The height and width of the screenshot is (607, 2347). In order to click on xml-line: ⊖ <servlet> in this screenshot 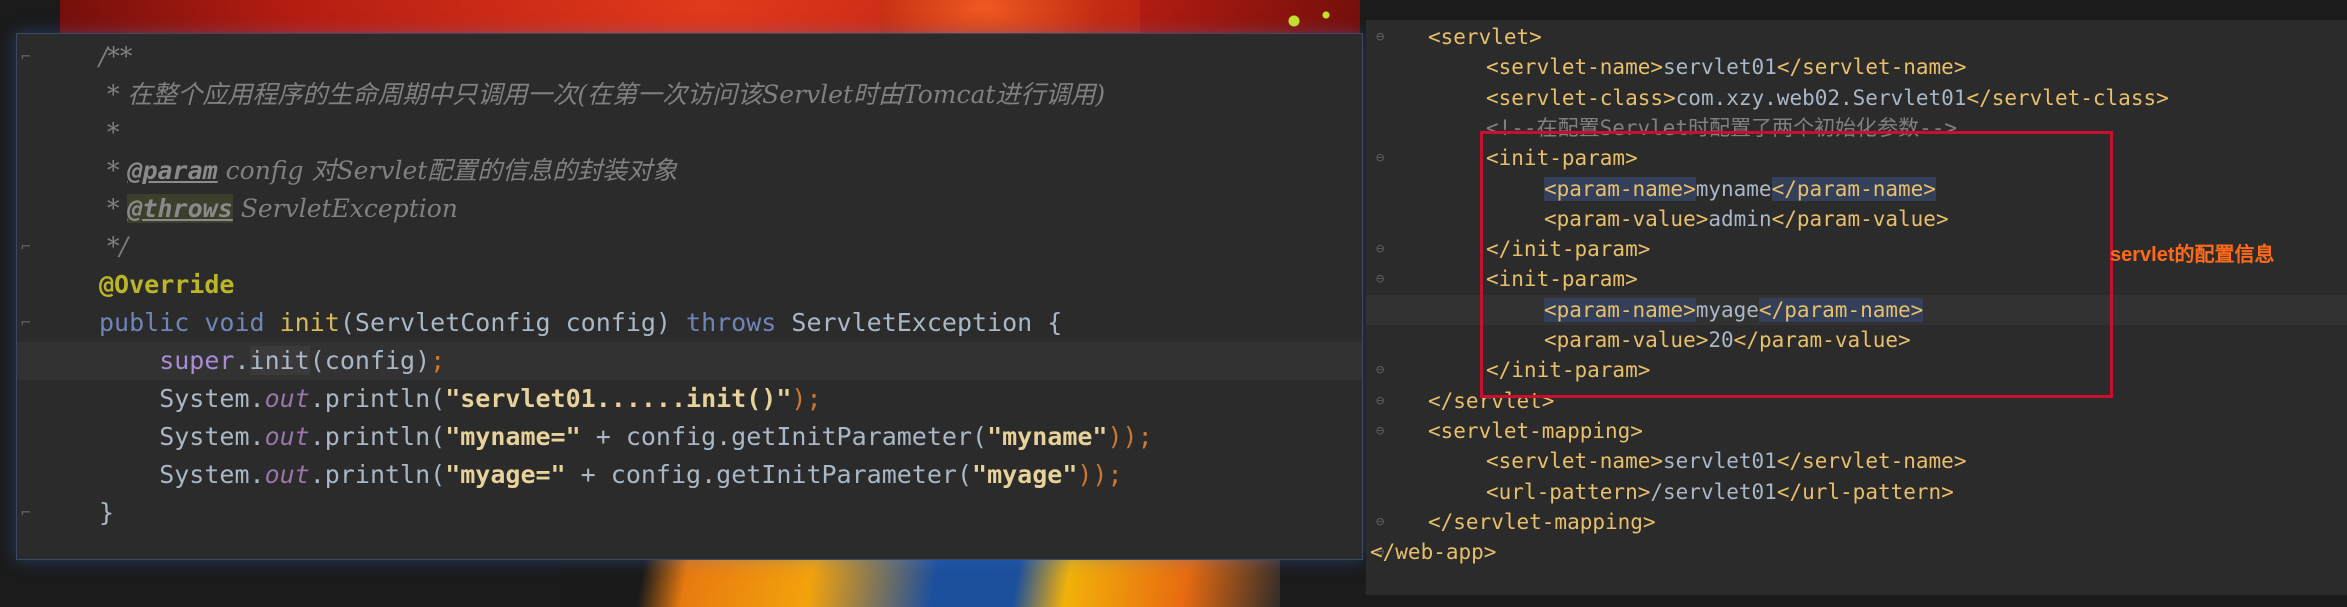, I will do `click(1856, 37)`.